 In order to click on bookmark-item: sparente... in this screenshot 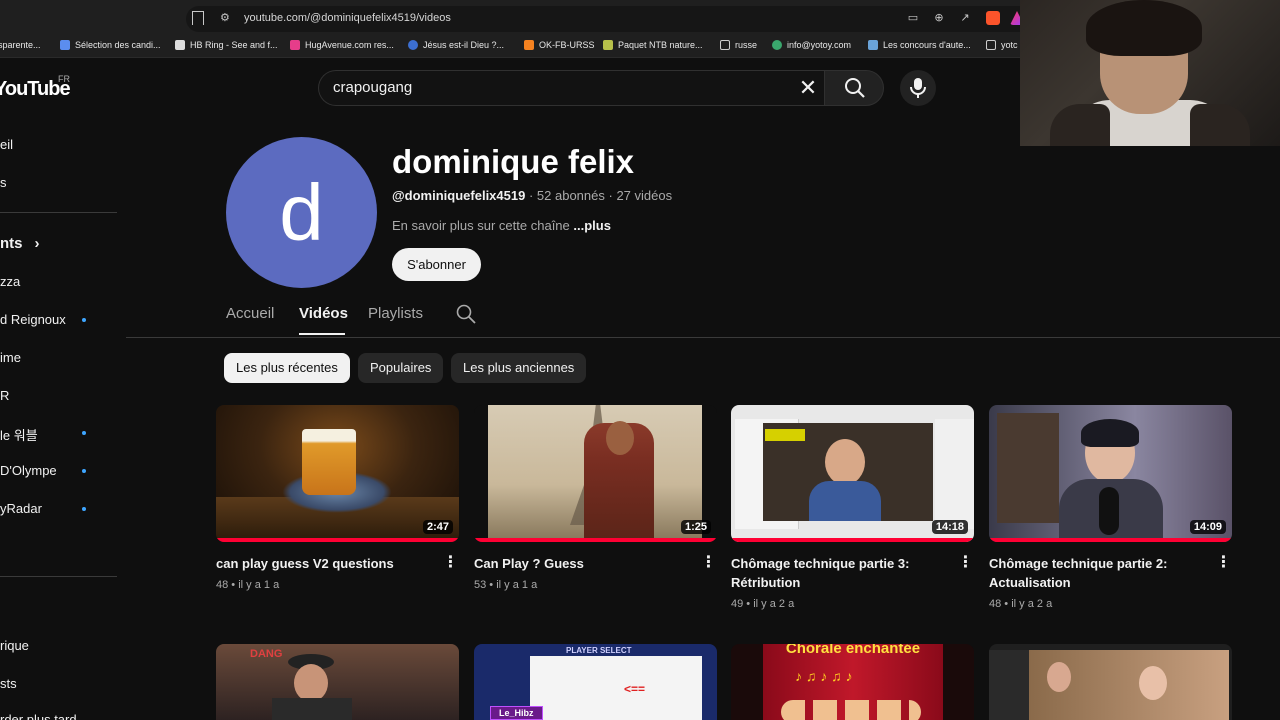, I will do `click(20, 45)`.